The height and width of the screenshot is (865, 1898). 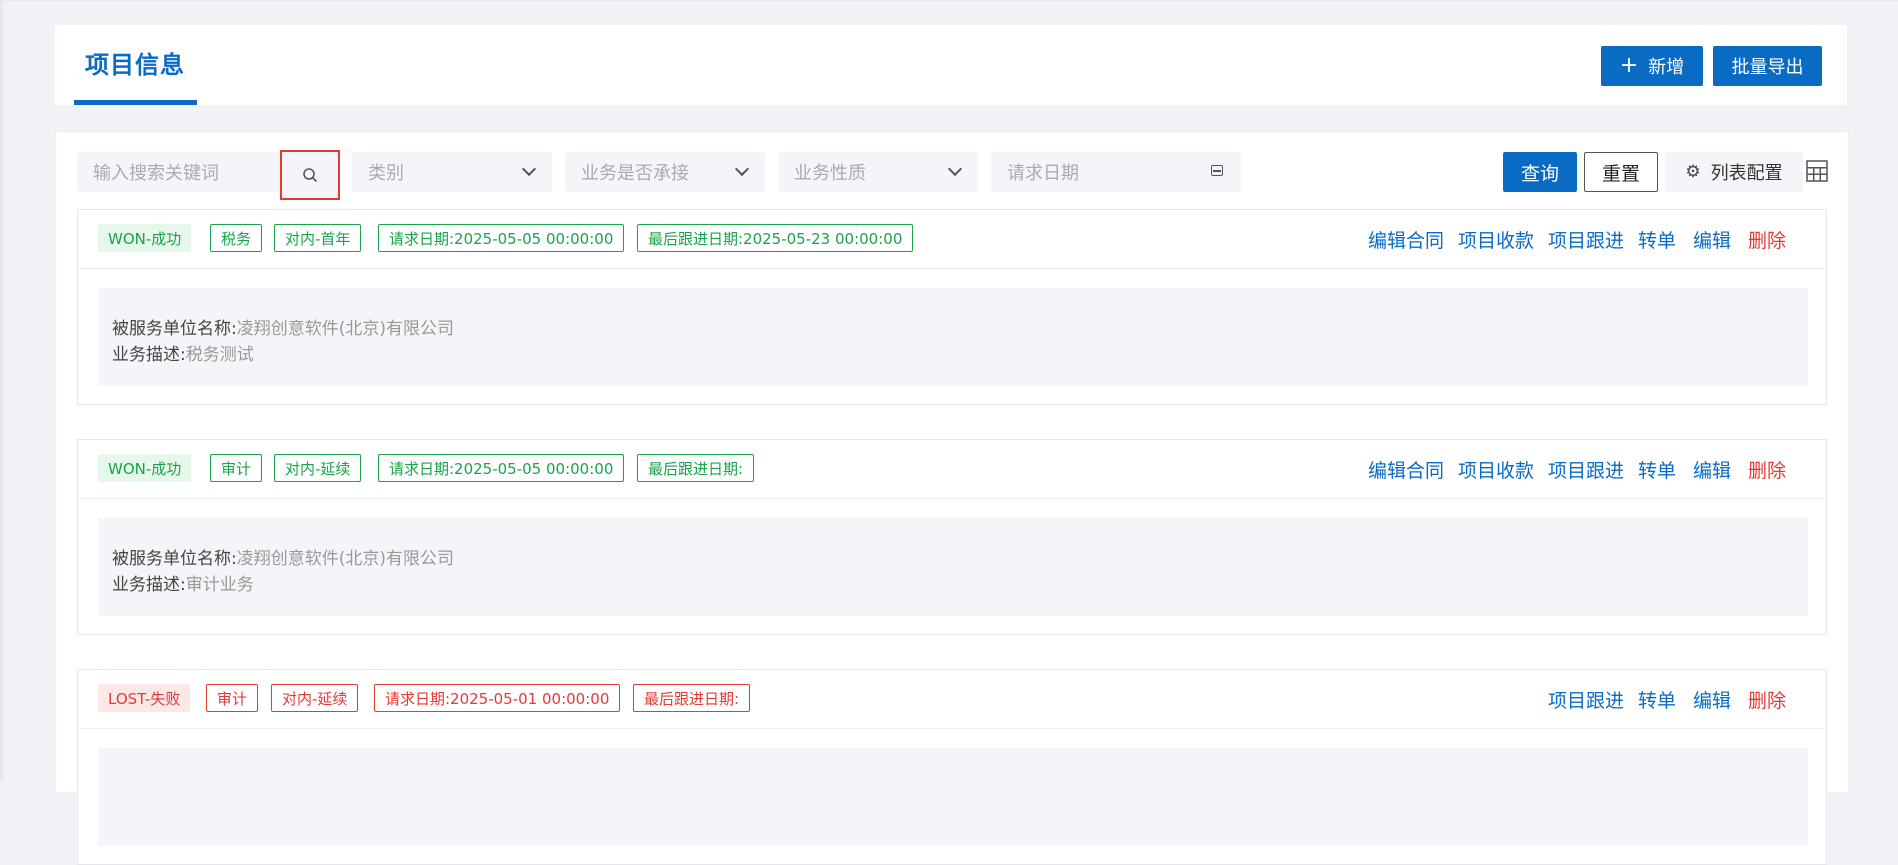 What do you see at coordinates (1746, 173) in the screenshot?
I see `column-config-label: 列表配置` at bounding box center [1746, 173].